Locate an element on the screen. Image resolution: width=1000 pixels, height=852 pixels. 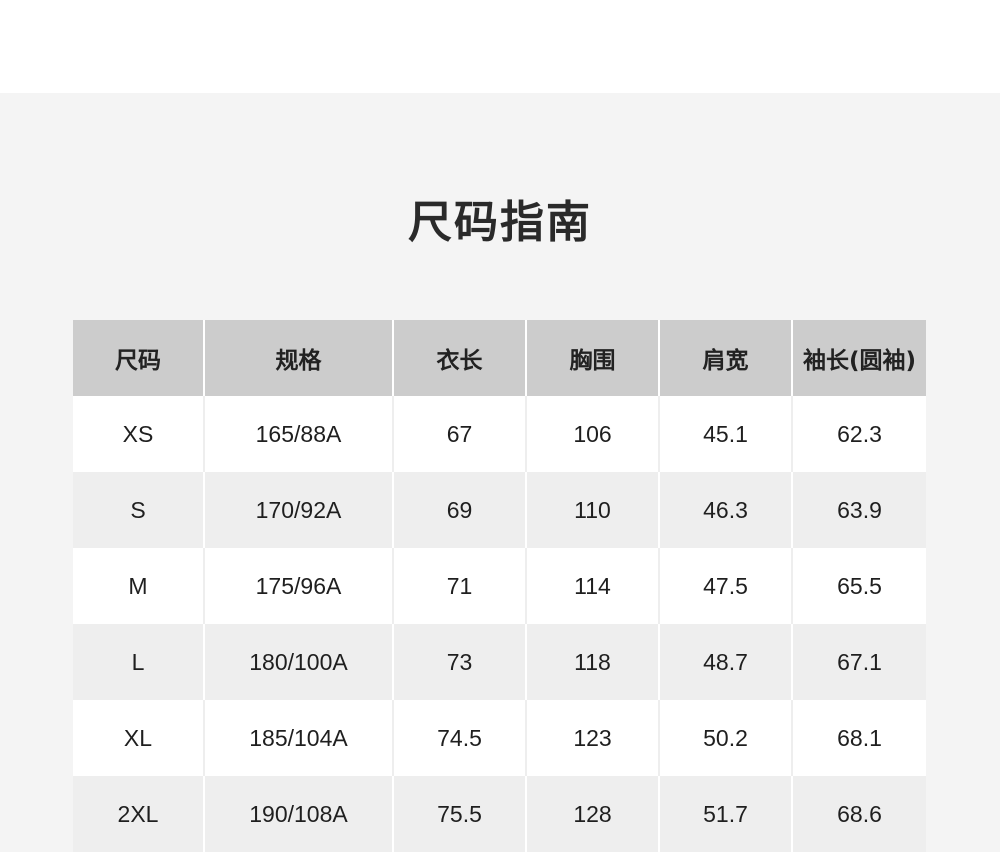
cell-length: 69 is located at coordinates (460, 510).